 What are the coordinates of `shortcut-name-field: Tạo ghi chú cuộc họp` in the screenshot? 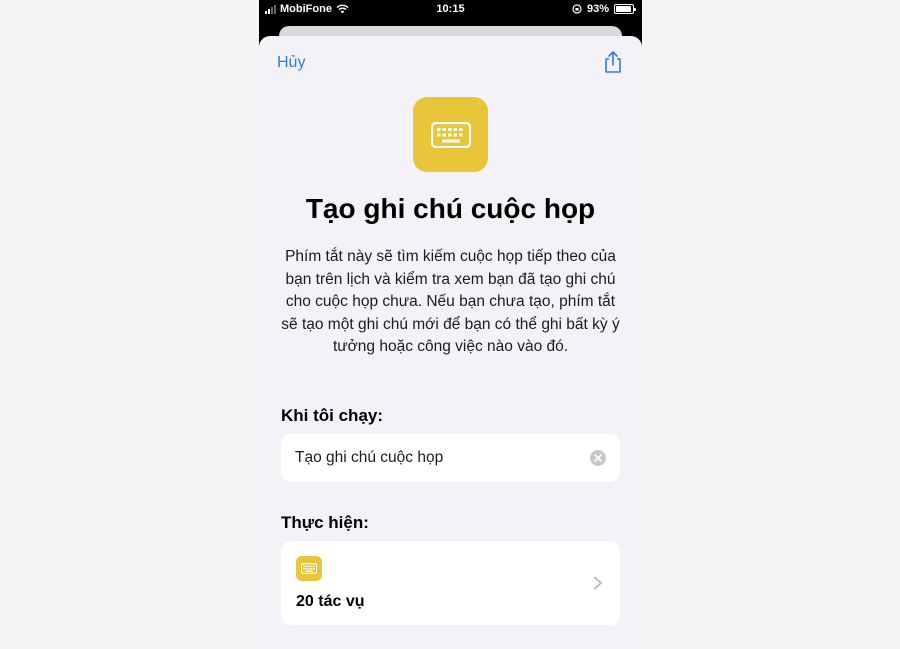 It's located at (450, 458).